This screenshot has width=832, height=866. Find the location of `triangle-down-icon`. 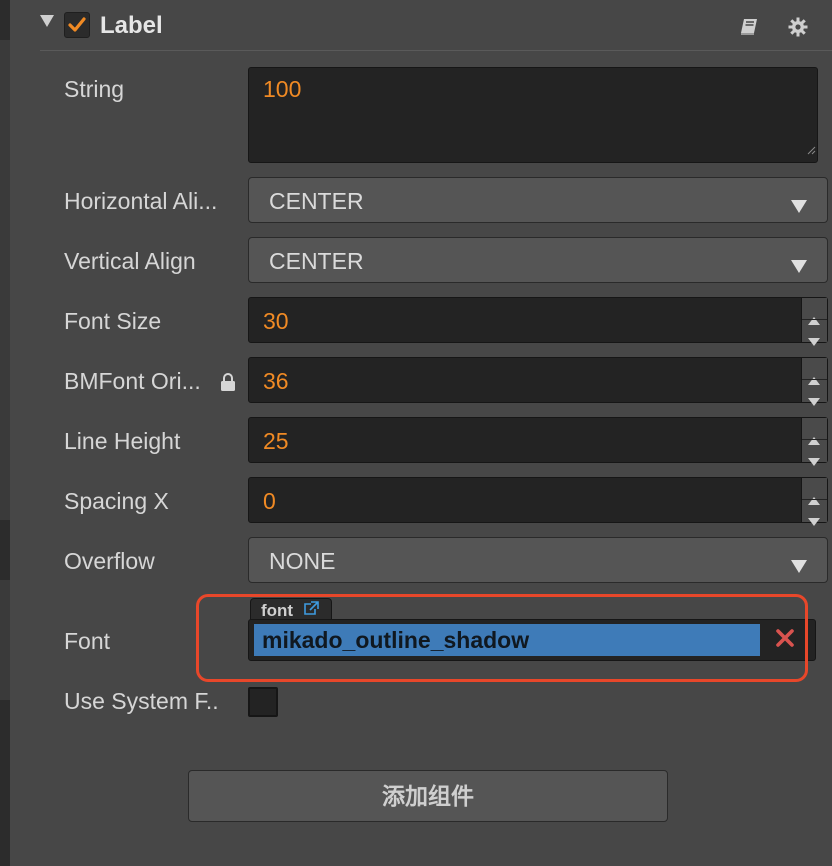

triangle-down-icon is located at coordinates (47, 23).